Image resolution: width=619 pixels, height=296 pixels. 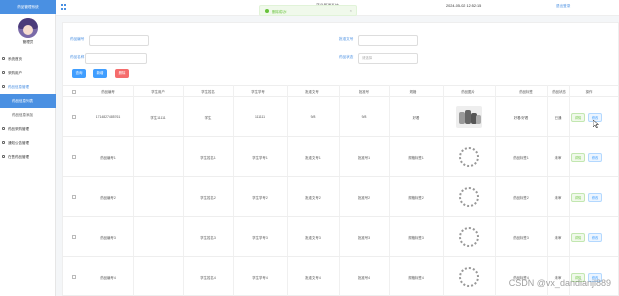 What do you see at coordinates (596, 124) in the screenshot?
I see `mouse-cursor-icon` at bounding box center [596, 124].